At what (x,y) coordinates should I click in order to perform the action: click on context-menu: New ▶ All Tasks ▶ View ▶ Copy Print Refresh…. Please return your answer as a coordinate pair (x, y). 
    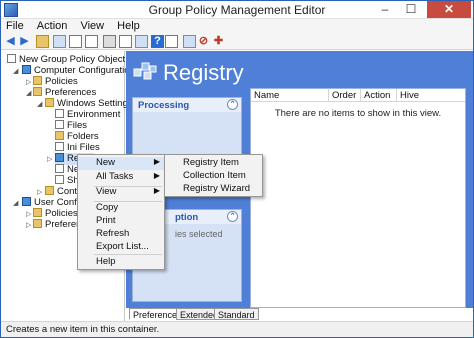
    Looking at the image, I should click on (121, 212).